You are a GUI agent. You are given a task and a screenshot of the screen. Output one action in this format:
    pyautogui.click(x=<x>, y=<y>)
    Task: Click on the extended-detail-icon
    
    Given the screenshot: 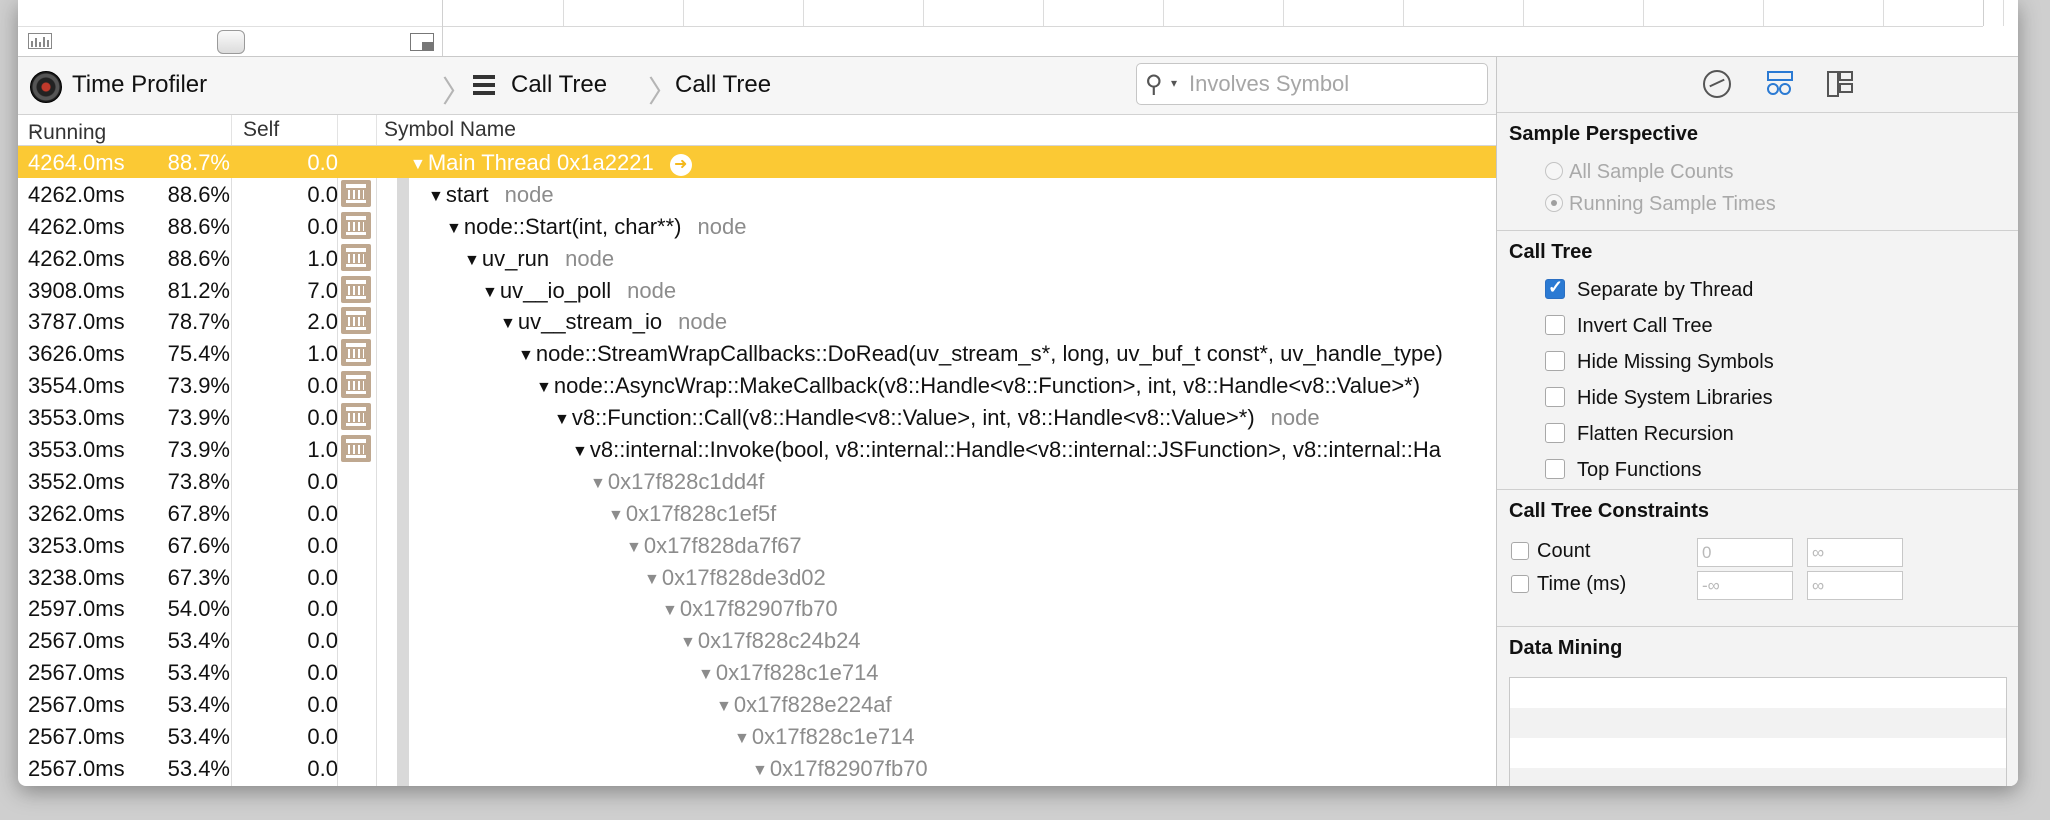 What is the action you would take?
    pyautogui.click(x=1840, y=84)
    